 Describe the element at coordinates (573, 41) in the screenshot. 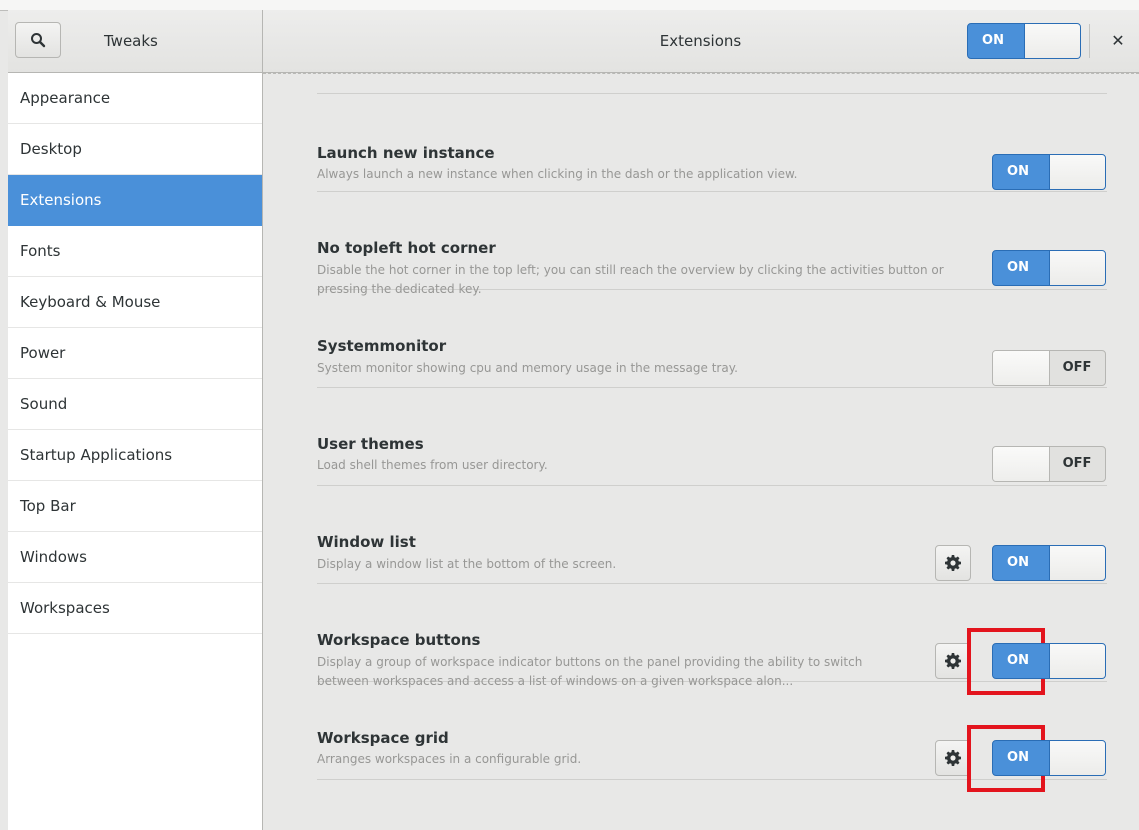

I see `header-bar: Tweaks Extensions ON ✕` at that location.